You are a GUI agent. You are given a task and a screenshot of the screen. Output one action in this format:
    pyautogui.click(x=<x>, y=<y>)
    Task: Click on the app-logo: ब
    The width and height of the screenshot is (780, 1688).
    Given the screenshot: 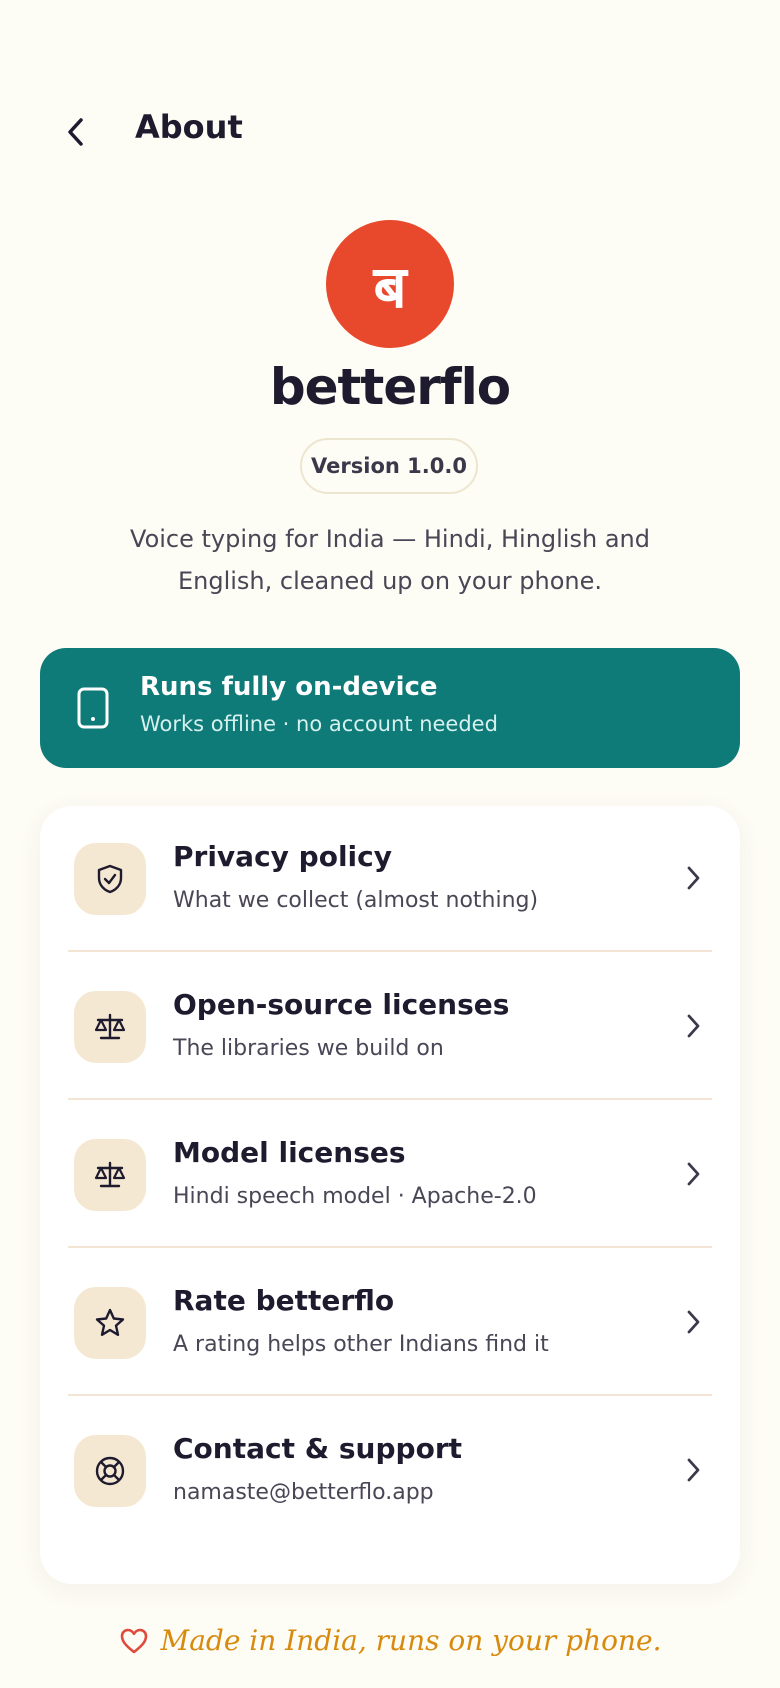 What is the action you would take?
    pyautogui.click(x=390, y=284)
    